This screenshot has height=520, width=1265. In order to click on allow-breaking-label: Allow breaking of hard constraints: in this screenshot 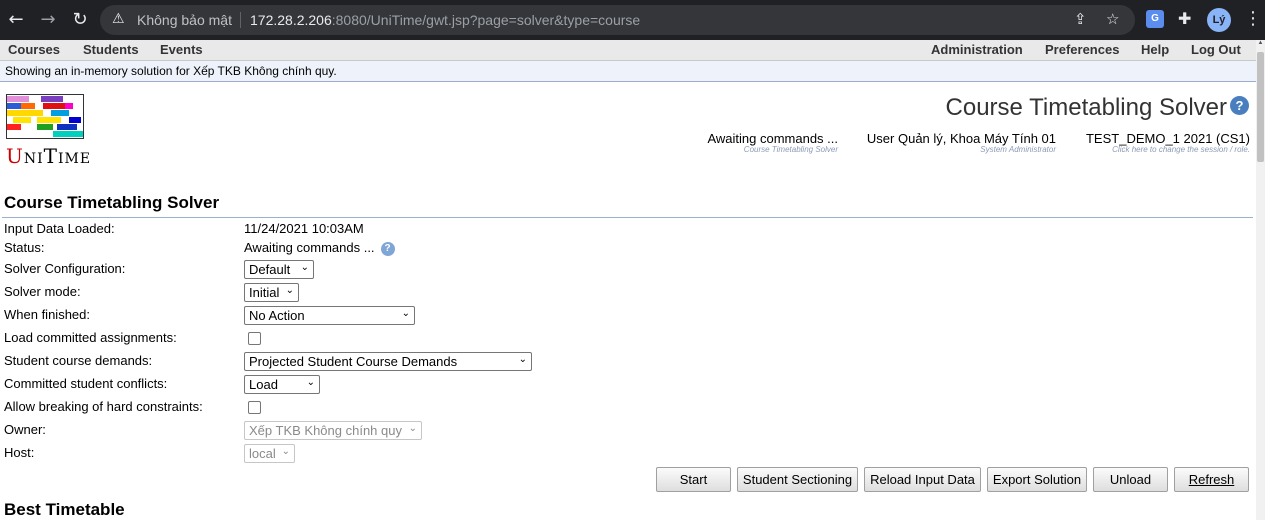, I will do `click(103, 406)`.